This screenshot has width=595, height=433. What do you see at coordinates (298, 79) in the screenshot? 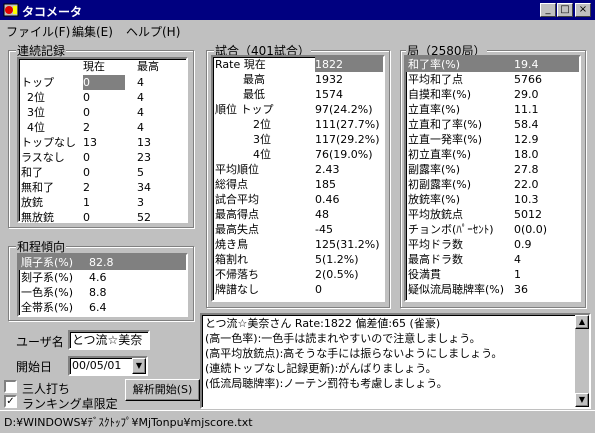
I see `table-row: 最高 1932` at bounding box center [298, 79].